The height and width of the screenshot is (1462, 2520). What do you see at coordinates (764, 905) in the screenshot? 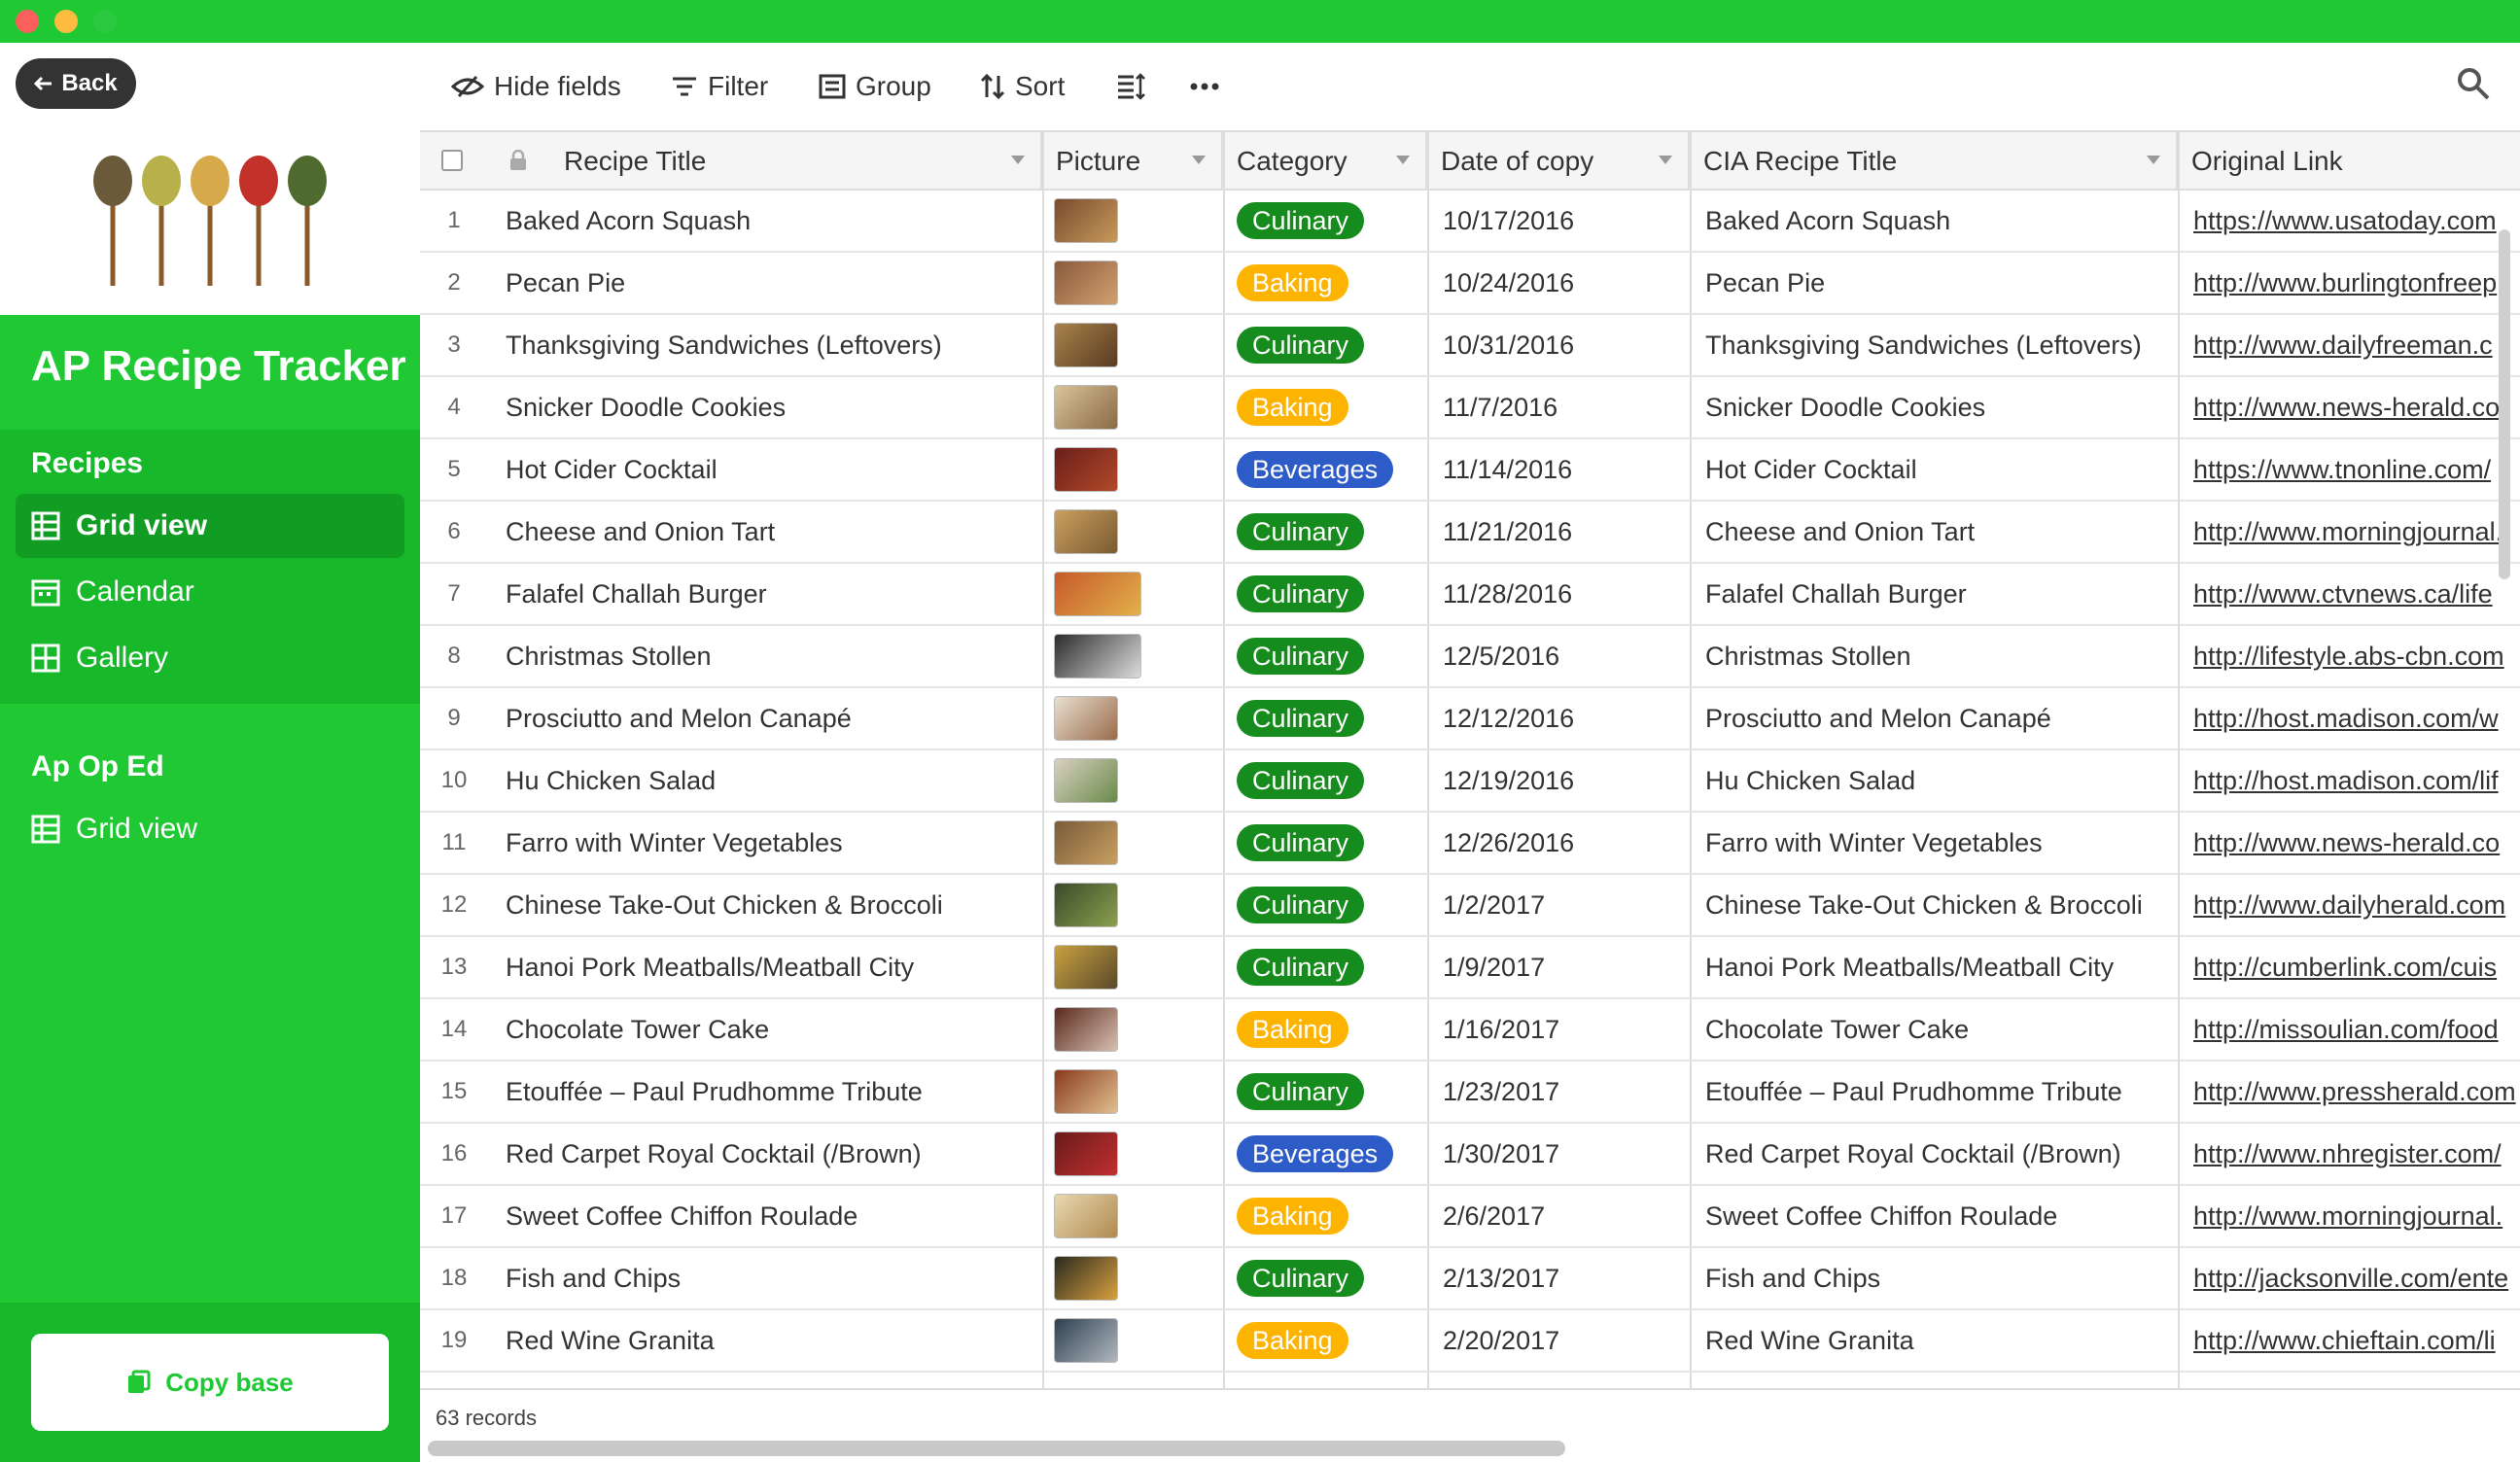
I see `recipe-title-cell: Chinese Take-Out Chicken & Broccoli` at bounding box center [764, 905].